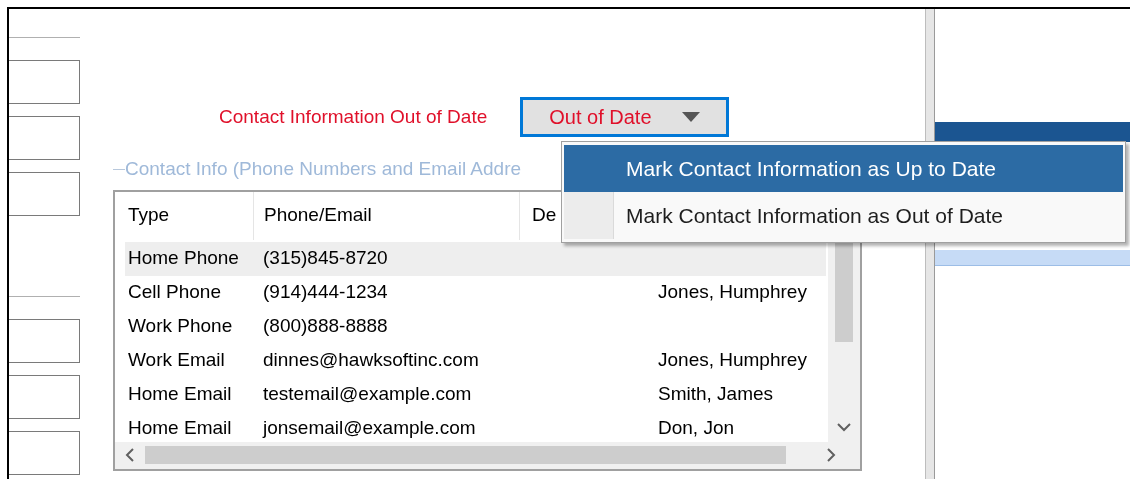 The height and width of the screenshot is (479, 1130). What do you see at coordinates (174, 292) in the screenshot?
I see `table-cell-text: Cell Phone` at bounding box center [174, 292].